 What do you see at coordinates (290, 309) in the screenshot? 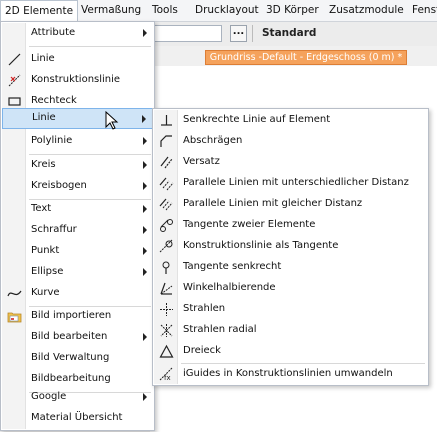
I see `submenu-item-strahlen: Strahlen` at bounding box center [290, 309].